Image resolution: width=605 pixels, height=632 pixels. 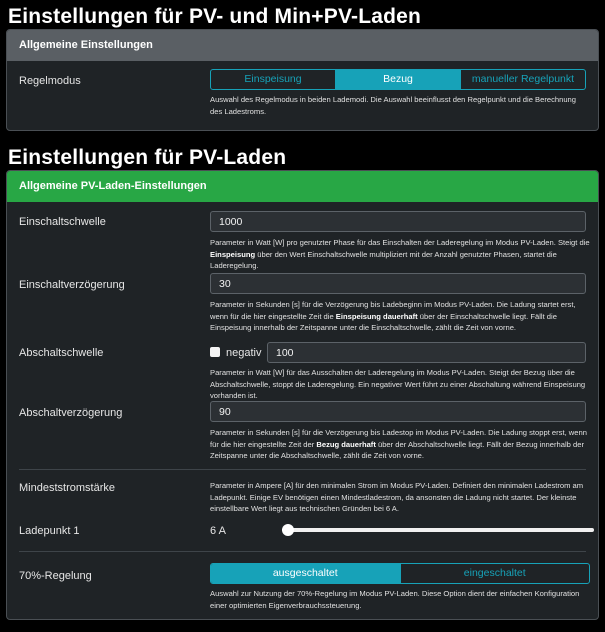 I want to click on regelmodus-label: Regelmodus, so click(x=50, y=81).